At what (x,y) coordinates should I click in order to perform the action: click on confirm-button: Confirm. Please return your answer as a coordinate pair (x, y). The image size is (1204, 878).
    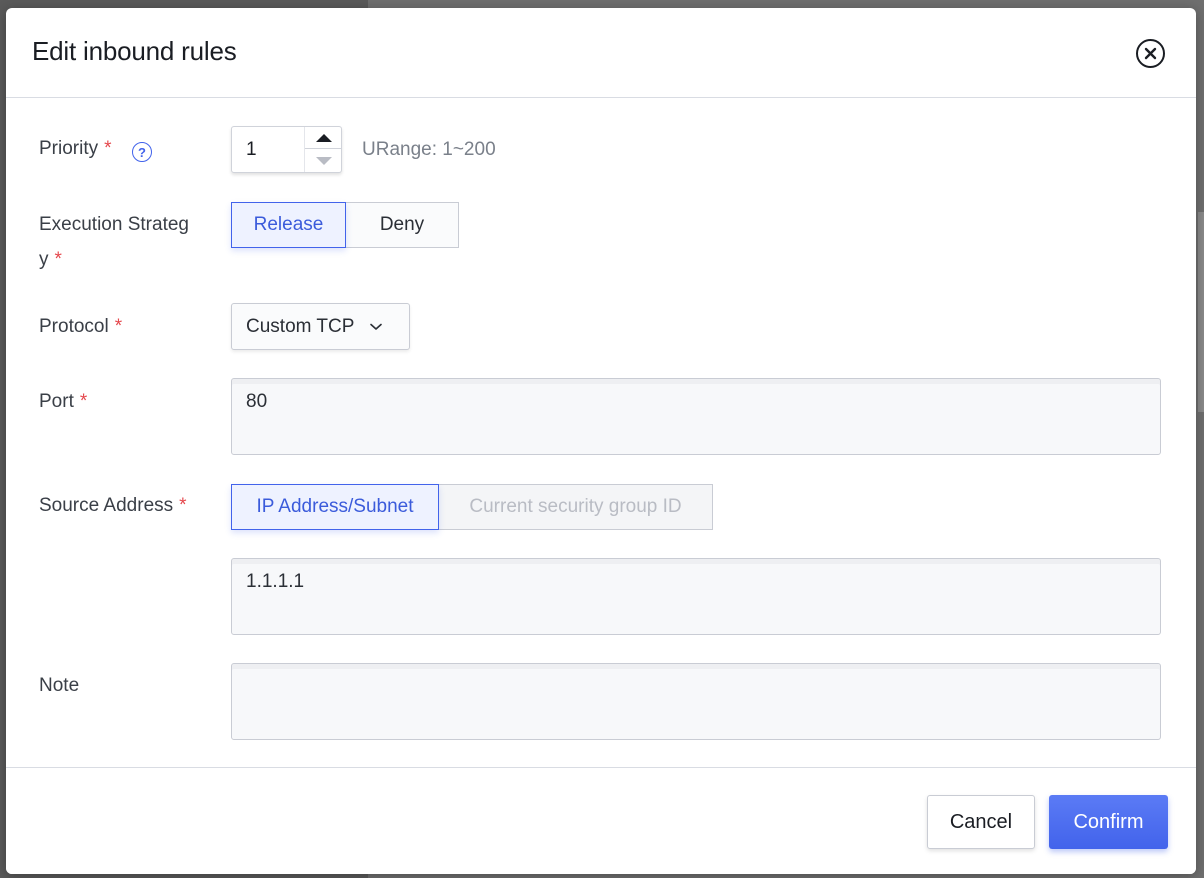
    Looking at the image, I should click on (1108, 822).